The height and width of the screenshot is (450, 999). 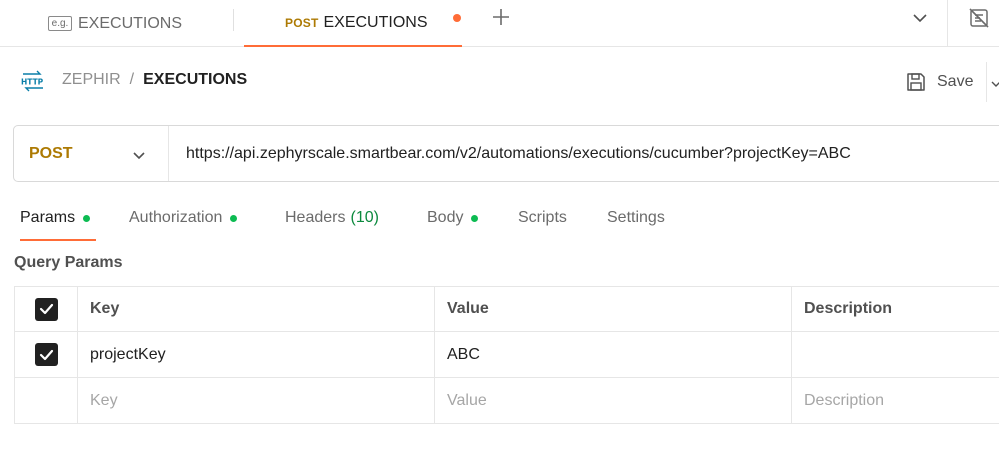 I want to click on tab-authorization-label: Authorization, so click(x=176, y=217).